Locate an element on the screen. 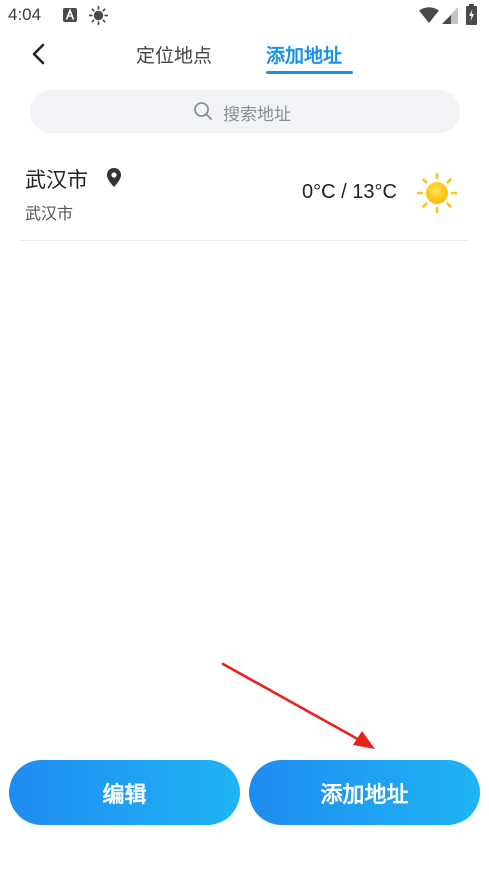 The width and height of the screenshot is (489, 869). chevron-left-icon is located at coordinates (38, 54).